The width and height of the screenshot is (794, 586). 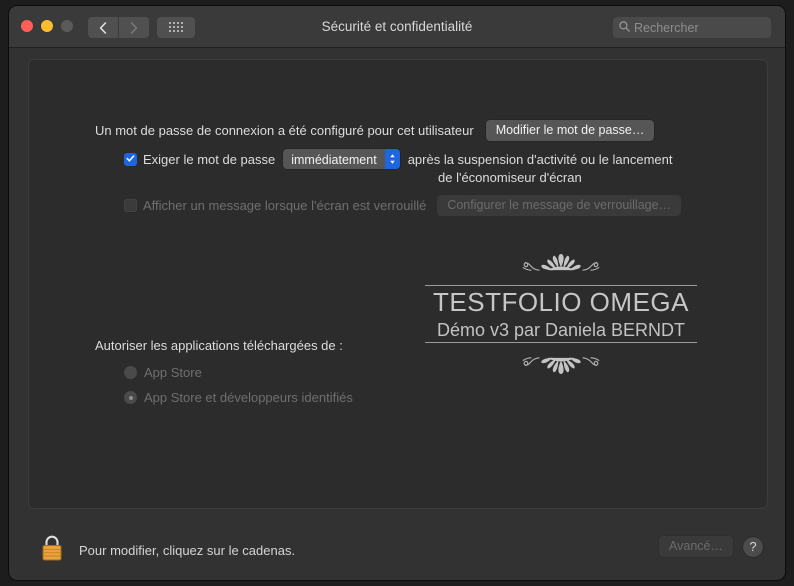 What do you see at coordinates (666, 27) in the screenshot?
I see `search-placeholder: Rechercher` at bounding box center [666, 27].